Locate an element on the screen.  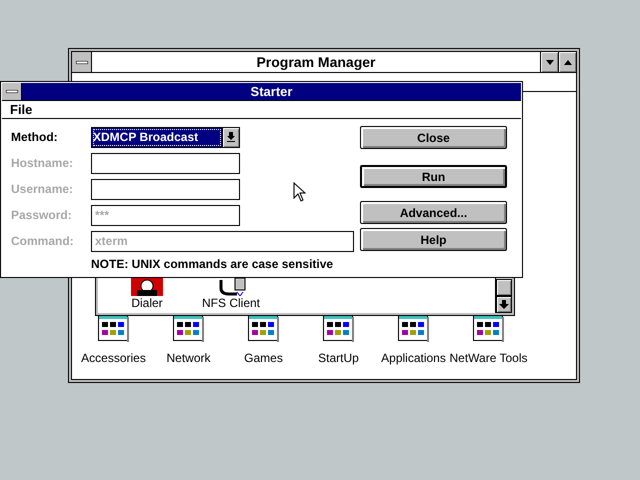
window-title: Starter is located at coordinates (271, 91).